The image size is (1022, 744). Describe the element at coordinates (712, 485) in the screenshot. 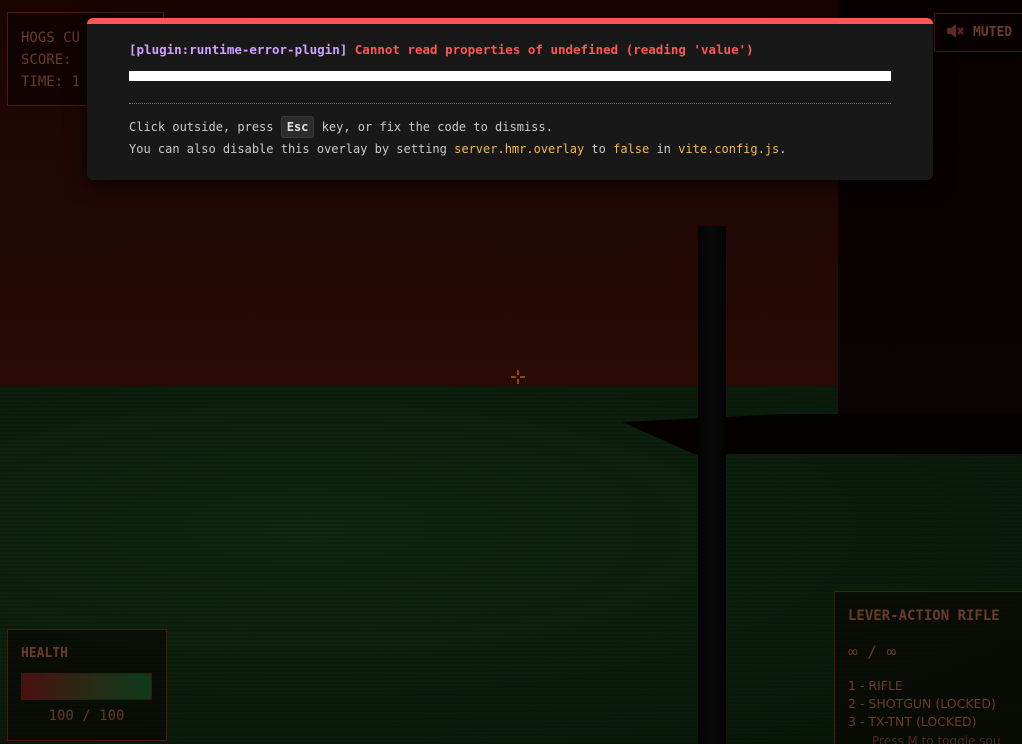

I see `wooden-post` at that location.